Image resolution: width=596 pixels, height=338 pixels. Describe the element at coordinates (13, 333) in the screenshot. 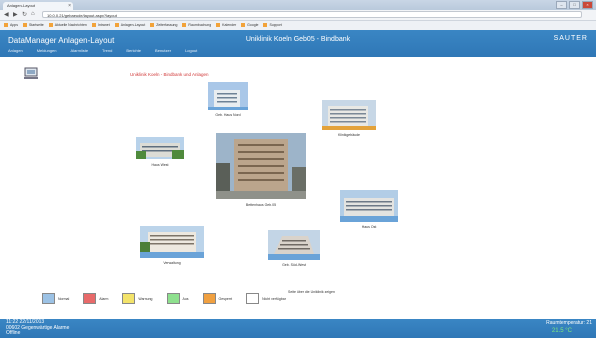

I see `connection-status: Offline` at that location.